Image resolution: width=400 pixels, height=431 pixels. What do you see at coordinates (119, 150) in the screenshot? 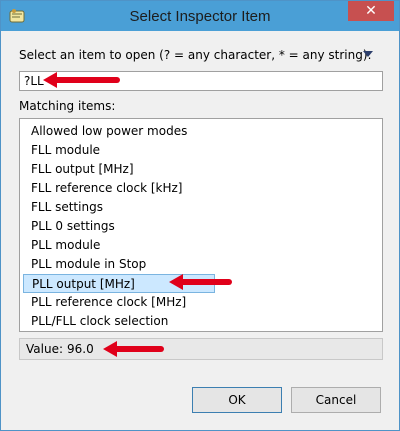
I see `list-item: FLL module` at bounding box center [119, 150].